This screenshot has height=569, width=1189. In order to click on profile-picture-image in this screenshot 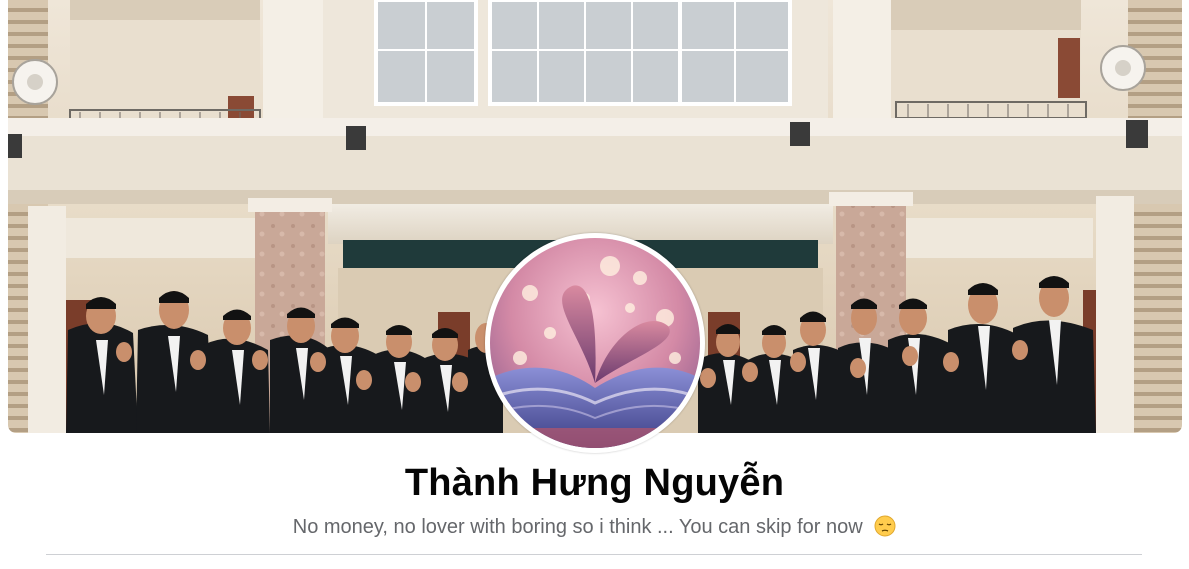, I will do `click(595, 343)`.